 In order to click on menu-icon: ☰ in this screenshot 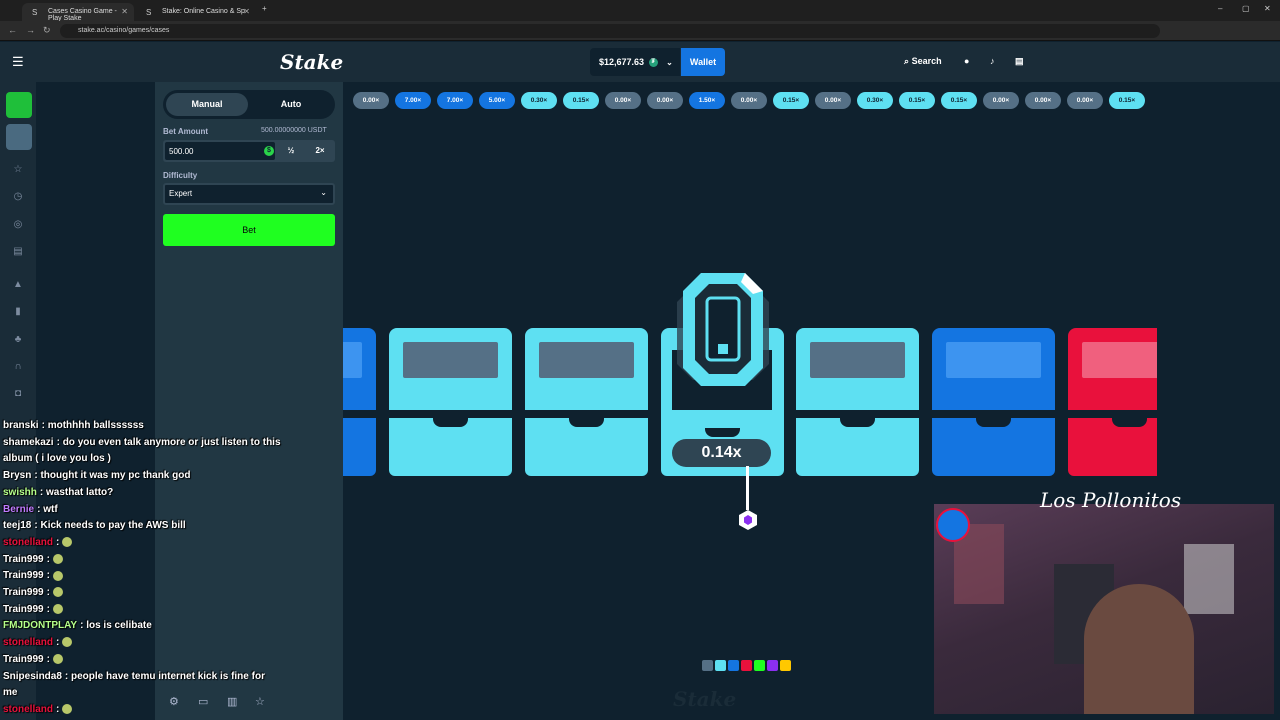, I will do `click(18, 62)`.